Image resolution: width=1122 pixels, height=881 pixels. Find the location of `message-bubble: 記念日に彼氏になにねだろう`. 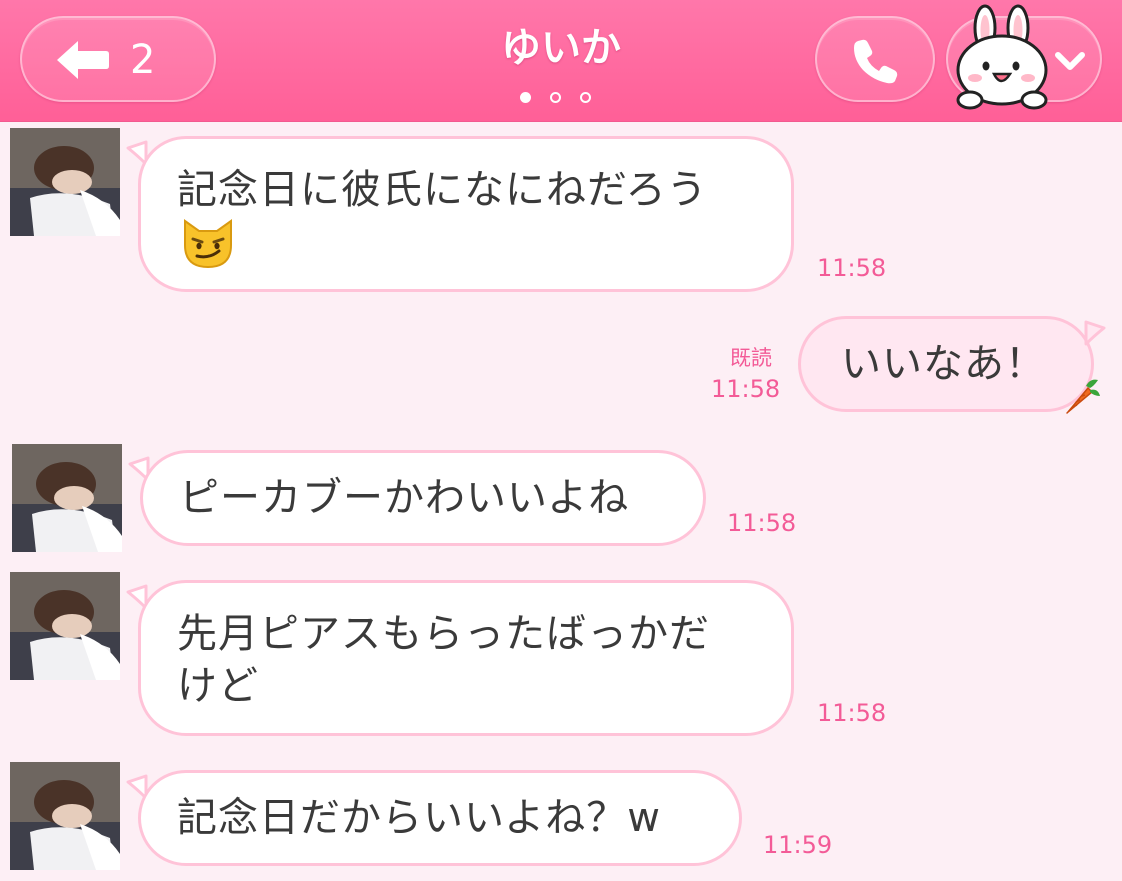

message-bubble: 記念日に彼氏になにねだろう is located at coordinates (466, 214).